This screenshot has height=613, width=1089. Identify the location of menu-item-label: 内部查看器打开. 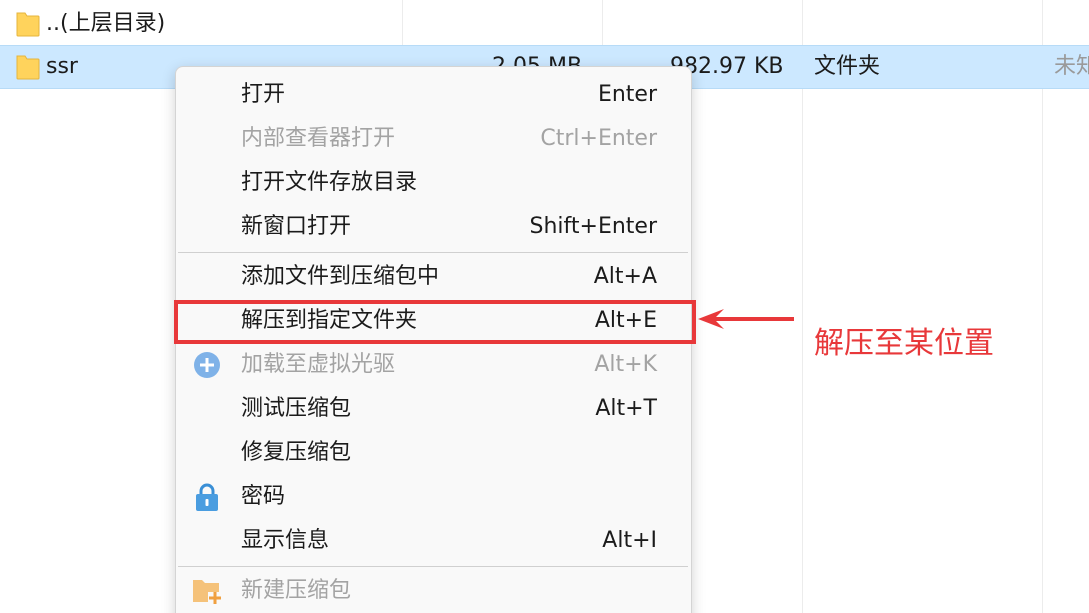
(318, 138).